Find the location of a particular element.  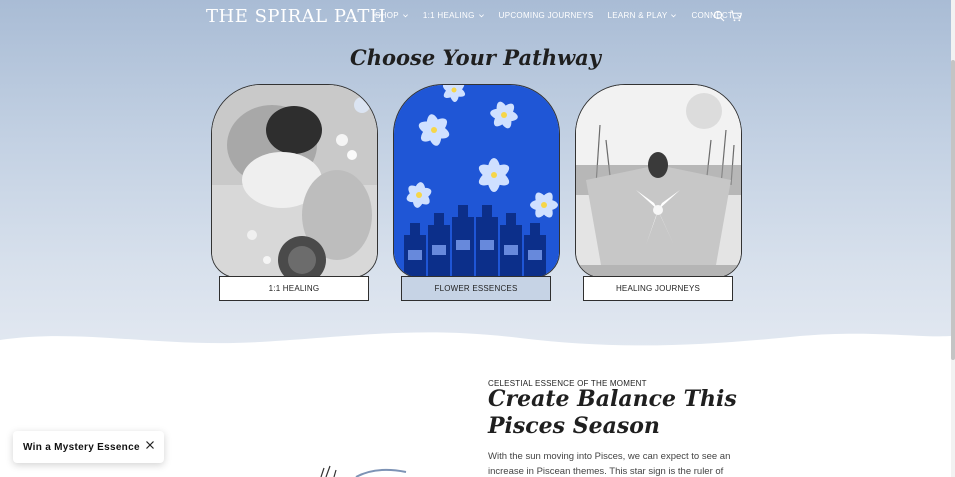

nav-item-shop: SHOP is located at coordinates (392, 15).